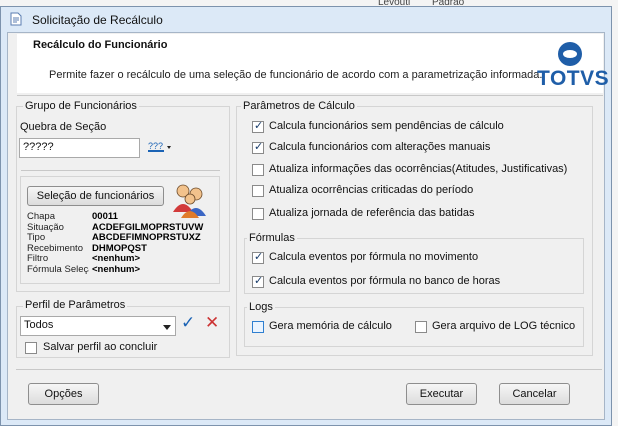  What do you see at coordinates (31, 348) in the screenshot?
I see `salvar-perfil-checkbox` at bounding box center [31, 348].